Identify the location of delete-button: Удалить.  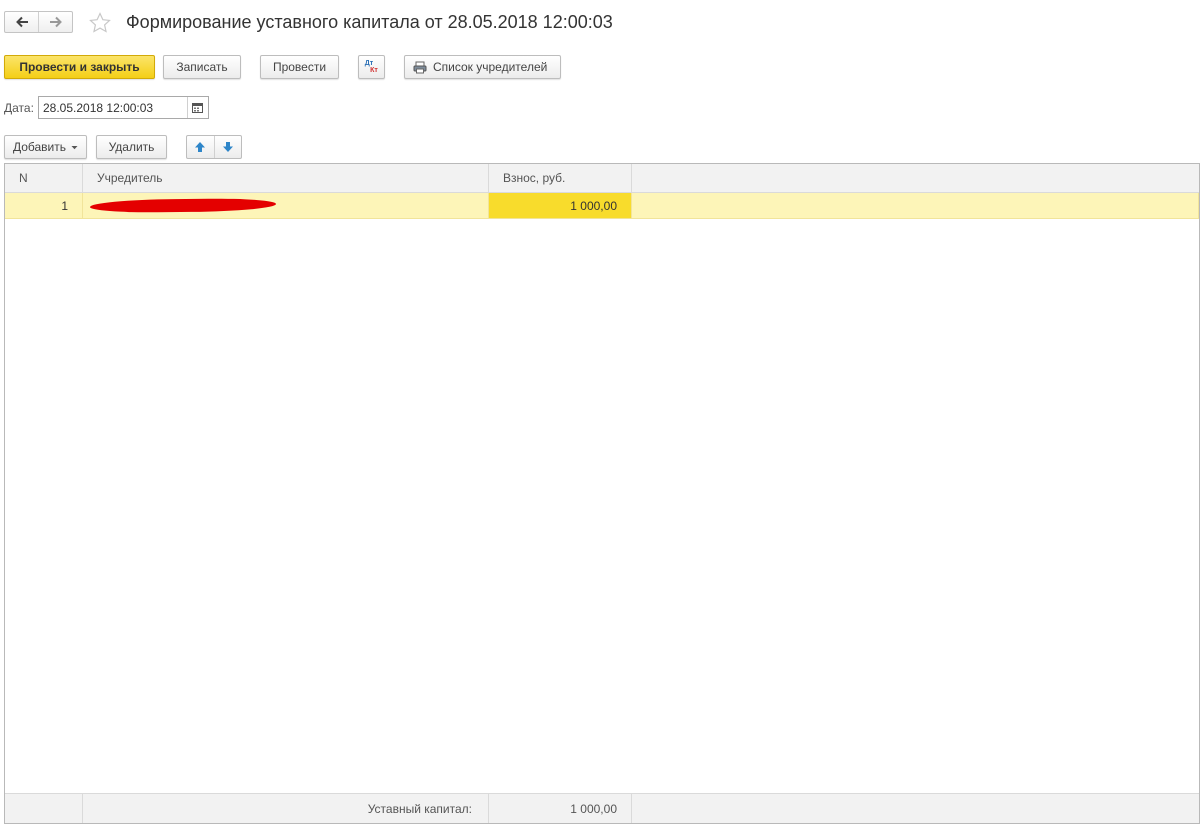
(131, 147).